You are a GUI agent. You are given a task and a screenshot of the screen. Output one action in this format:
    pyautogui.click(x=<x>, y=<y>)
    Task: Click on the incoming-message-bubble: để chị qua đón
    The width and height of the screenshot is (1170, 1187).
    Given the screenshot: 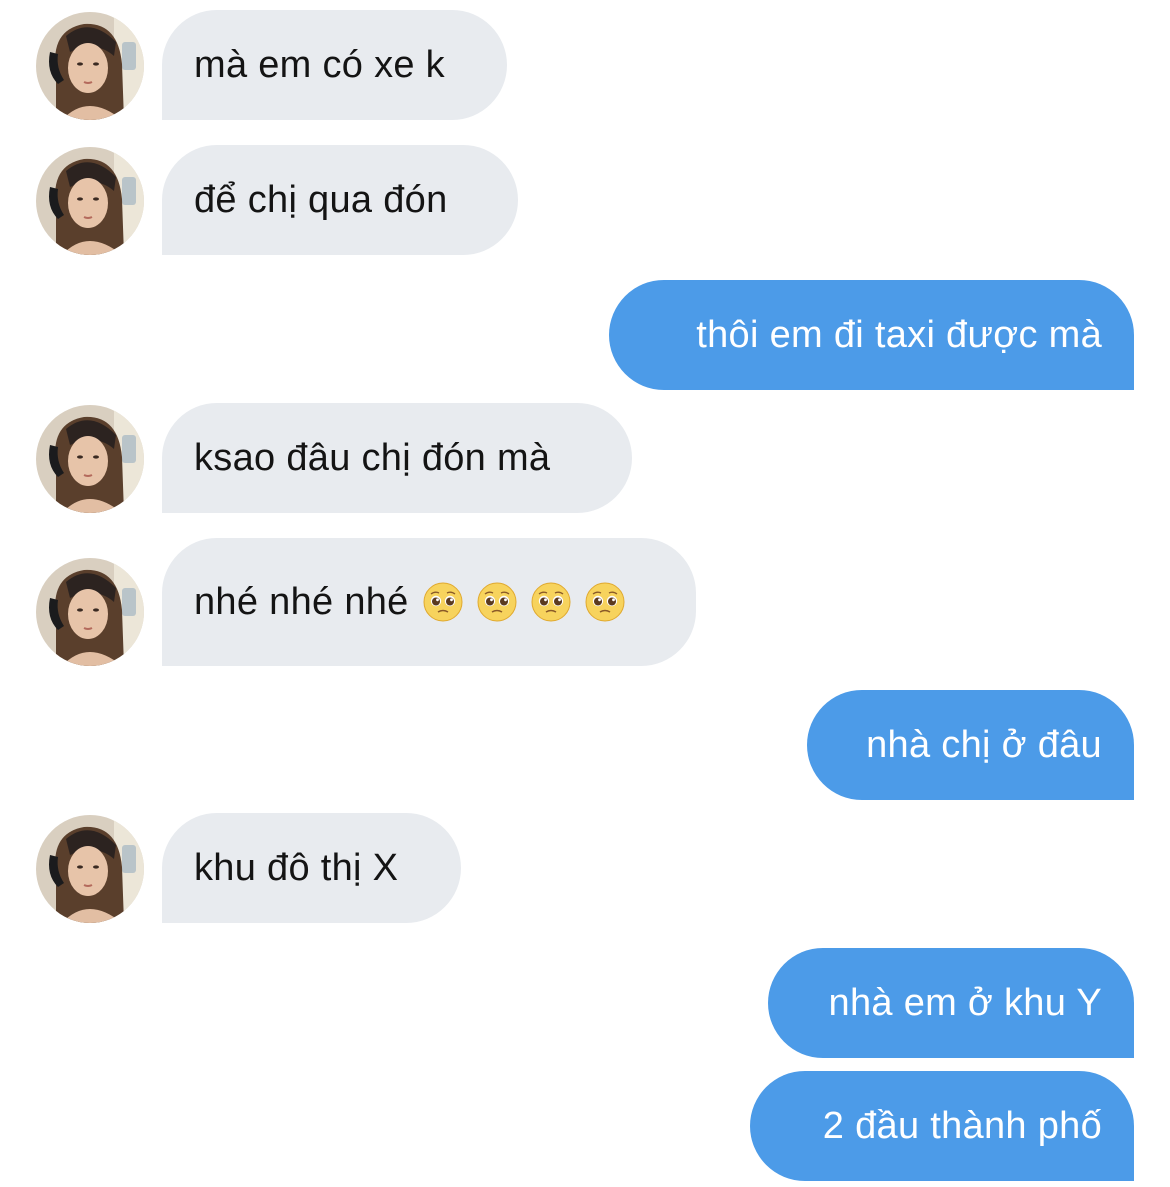 What is the action you would take?
    pyautogui.click(x=340, y=200)
    